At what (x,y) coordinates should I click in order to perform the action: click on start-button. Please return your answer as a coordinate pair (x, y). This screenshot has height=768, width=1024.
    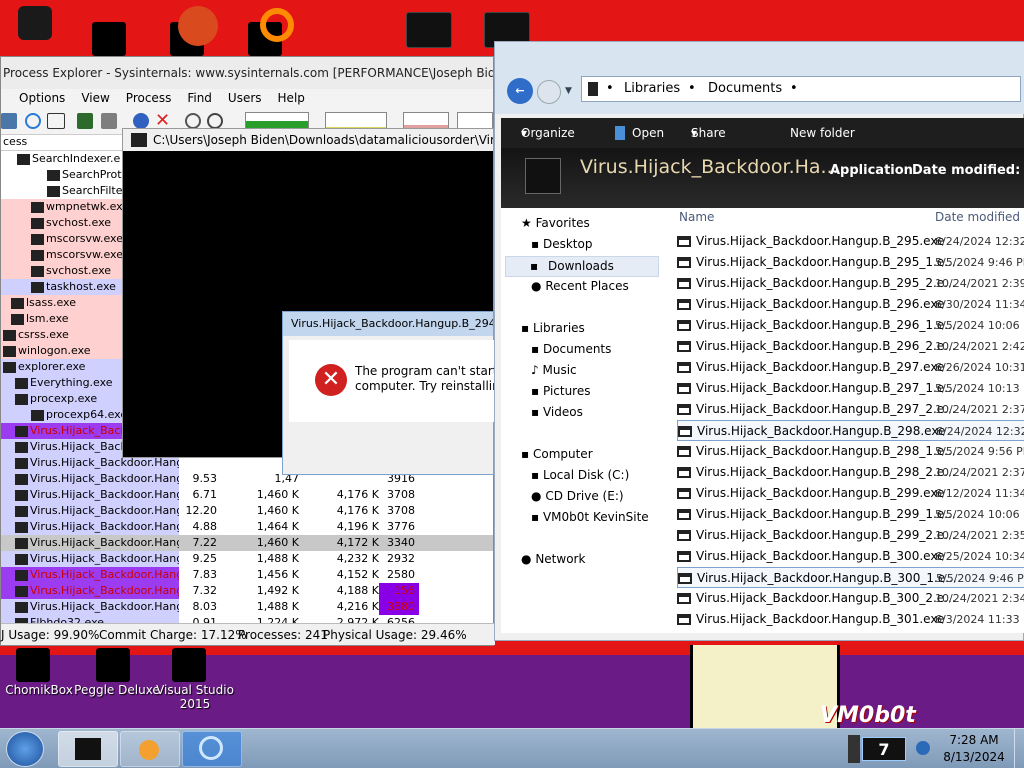
    Looking at the image, I should click on (25, 749).